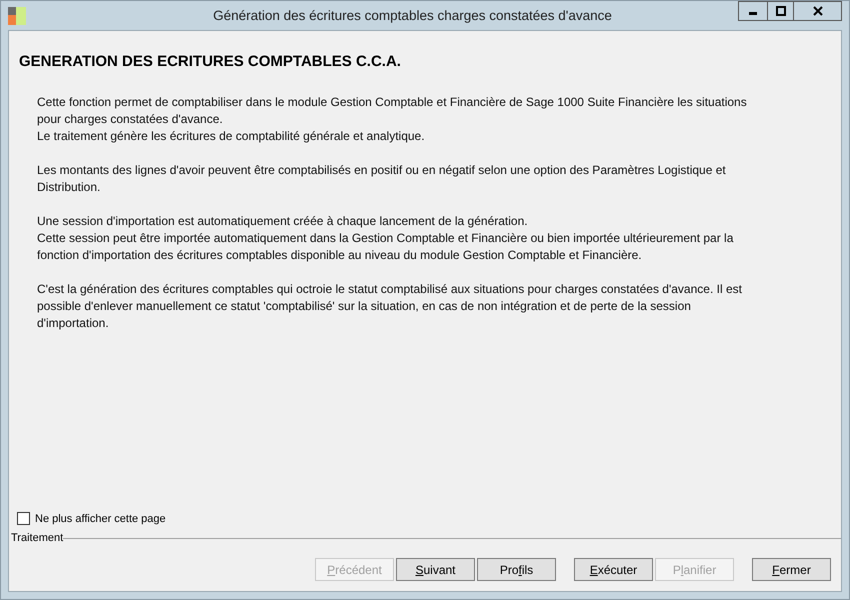  Describe the element at coordinates (69, 187) in the screenshot. I see `description-text: Distribution.` at that location.